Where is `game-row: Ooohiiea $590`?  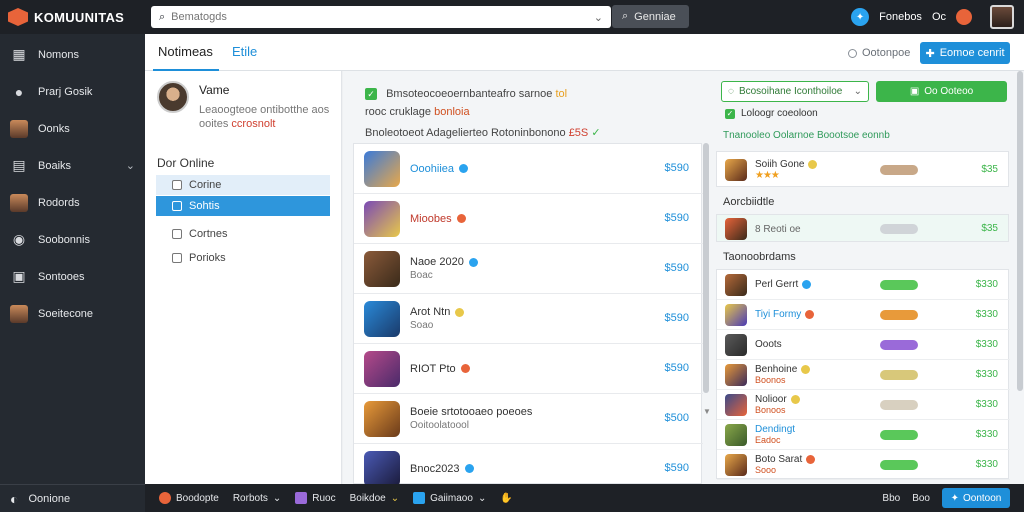
game-row: Ooohiiea $590 is located at coordinates (528, 169).